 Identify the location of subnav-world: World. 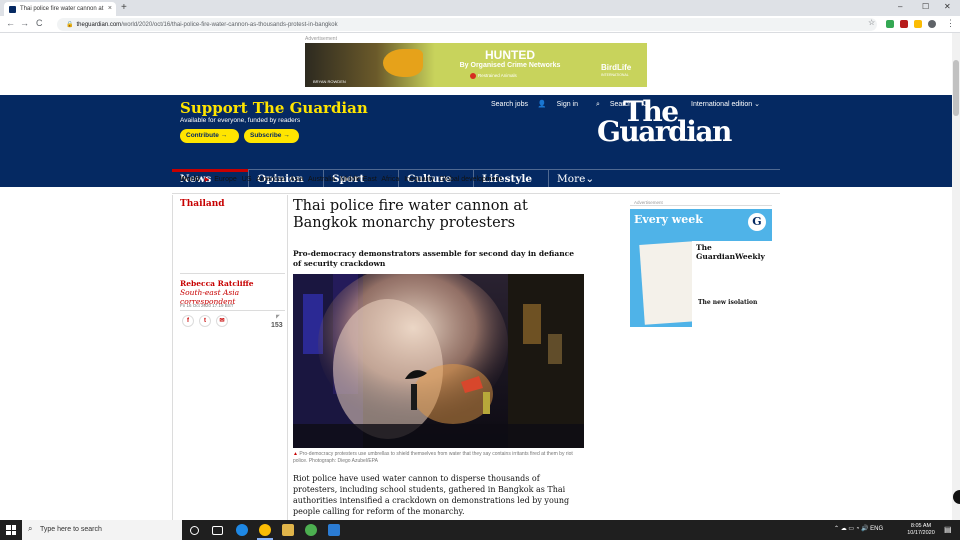
(190, 179).